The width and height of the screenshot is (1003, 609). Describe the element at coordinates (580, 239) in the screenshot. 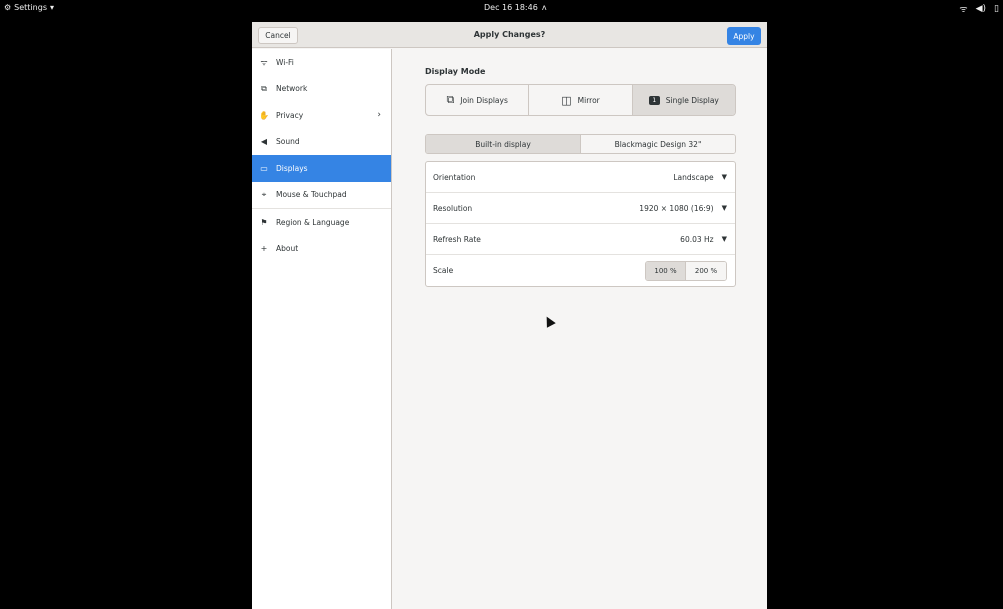

I see `refresh-rate-row: Refresh Rate 60.03 Hz ▼` at that location.